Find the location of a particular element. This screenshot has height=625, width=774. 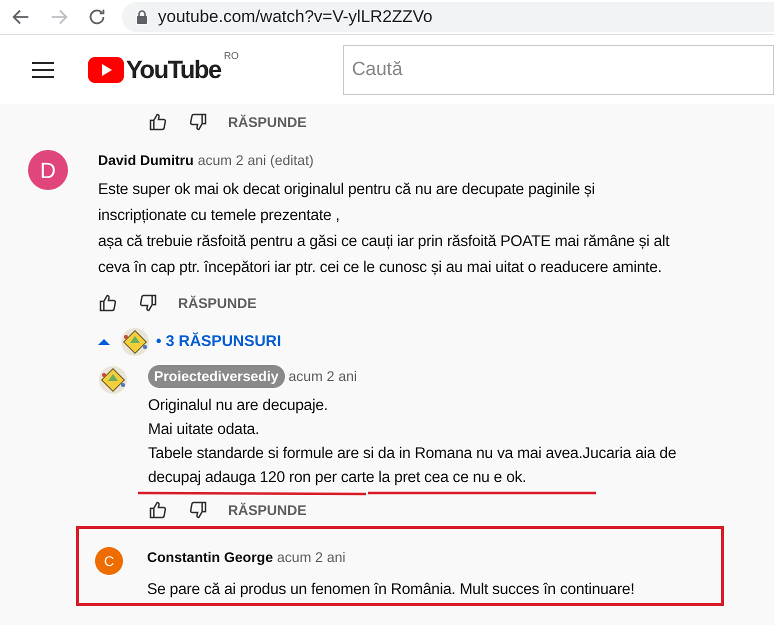

author-name: Proiectediversediy is located at coordinates (216, 376).